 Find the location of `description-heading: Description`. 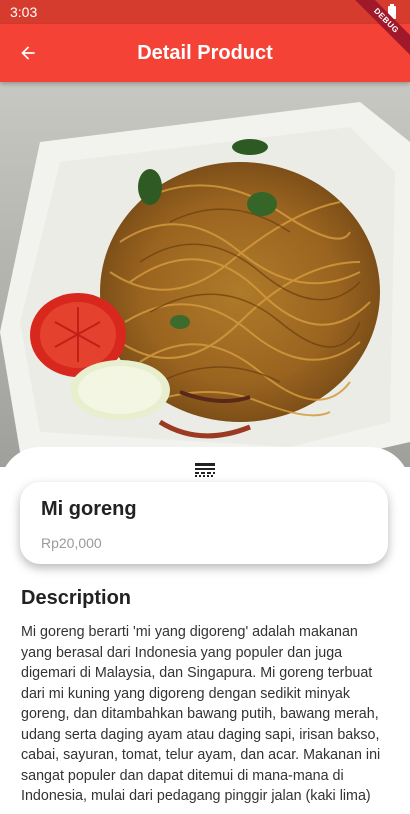

description-heading: Description is located at coordinates (76, 598).